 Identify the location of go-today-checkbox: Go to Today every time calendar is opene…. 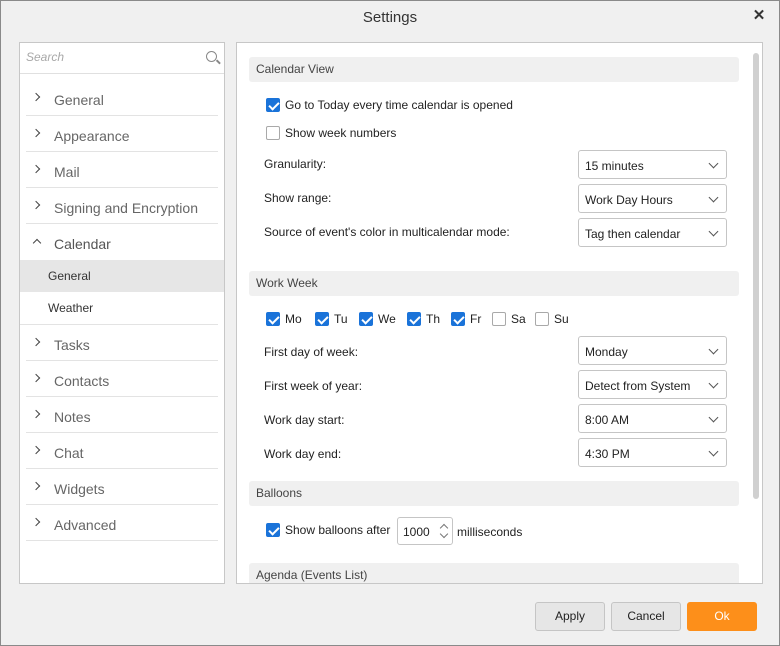
(389, 105).